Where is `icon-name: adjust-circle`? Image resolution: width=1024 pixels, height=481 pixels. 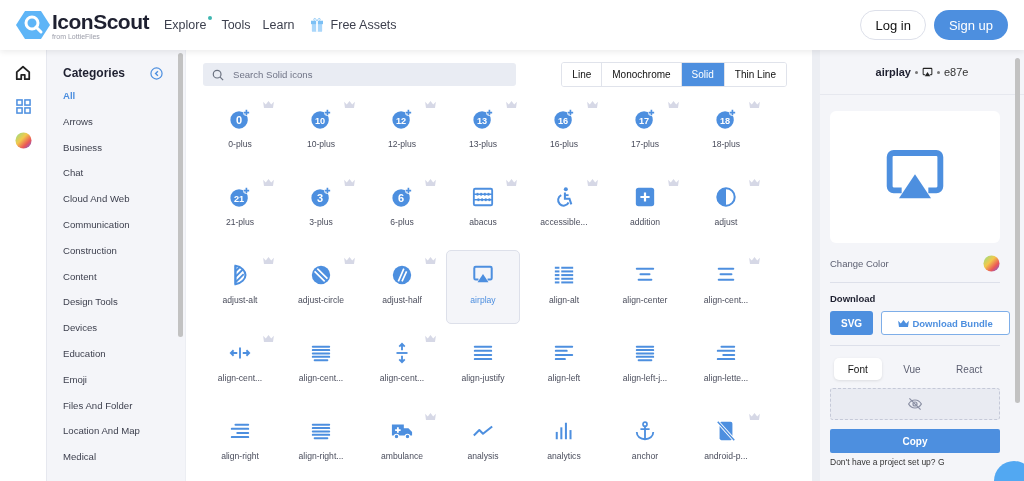
icon-name: adjust-circle is located at coordinates (321, 300).